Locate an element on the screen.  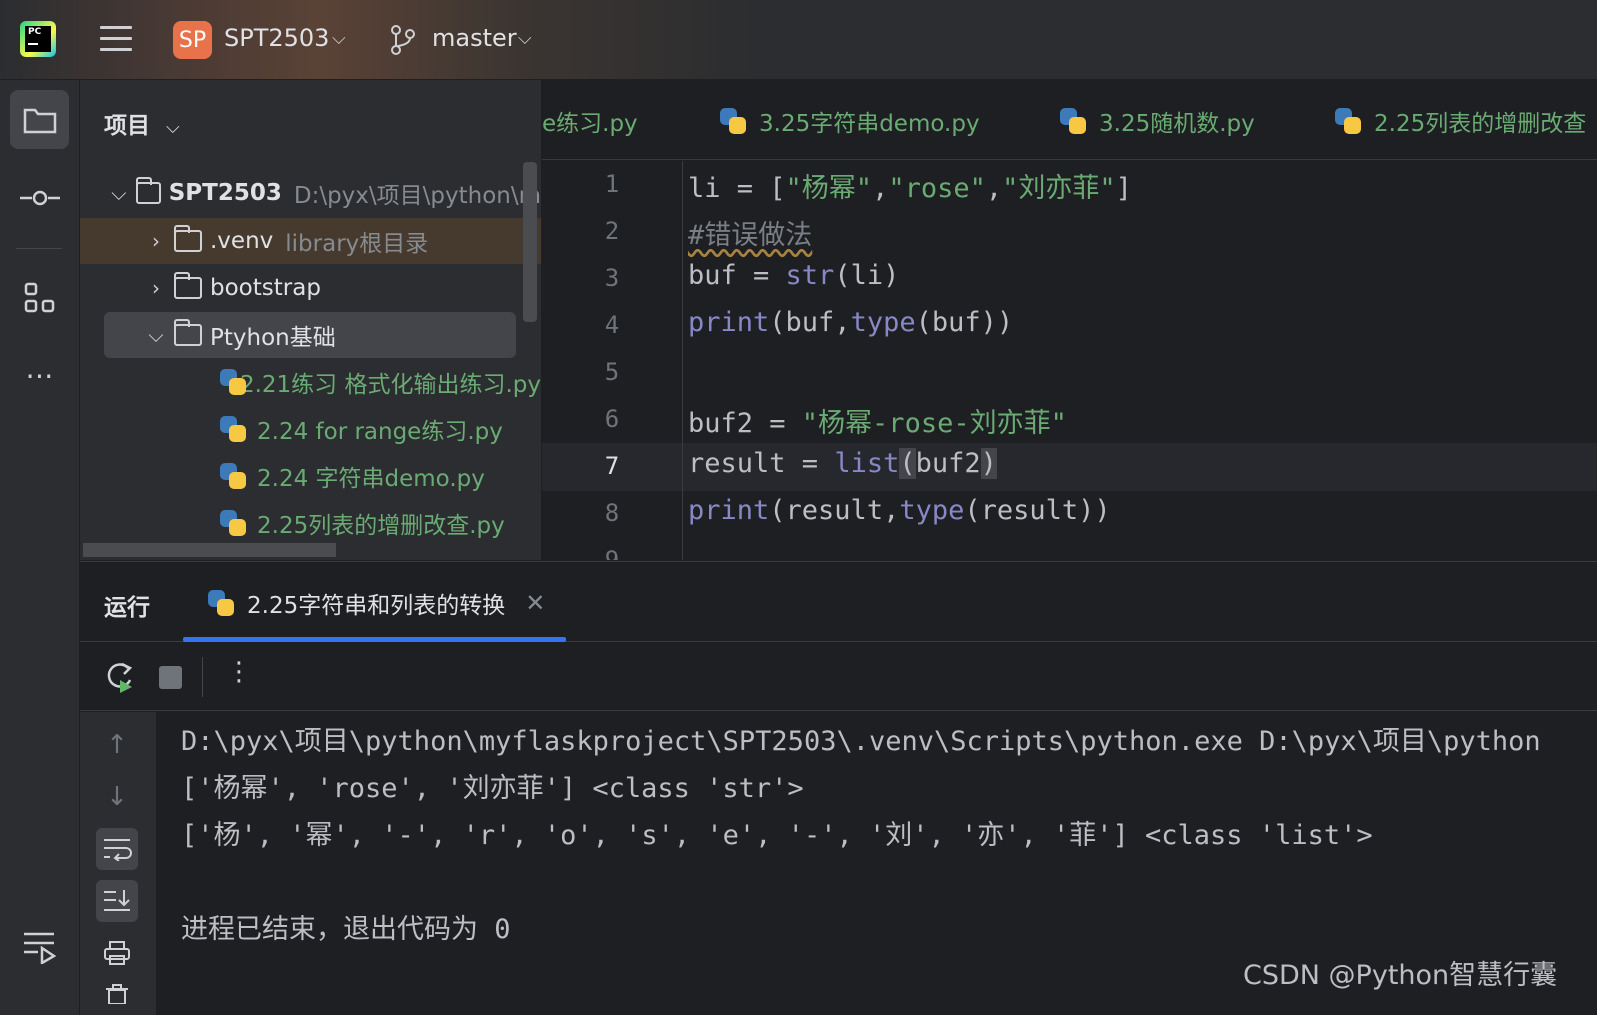
run-list-icon is located at coordinates (39, 949).